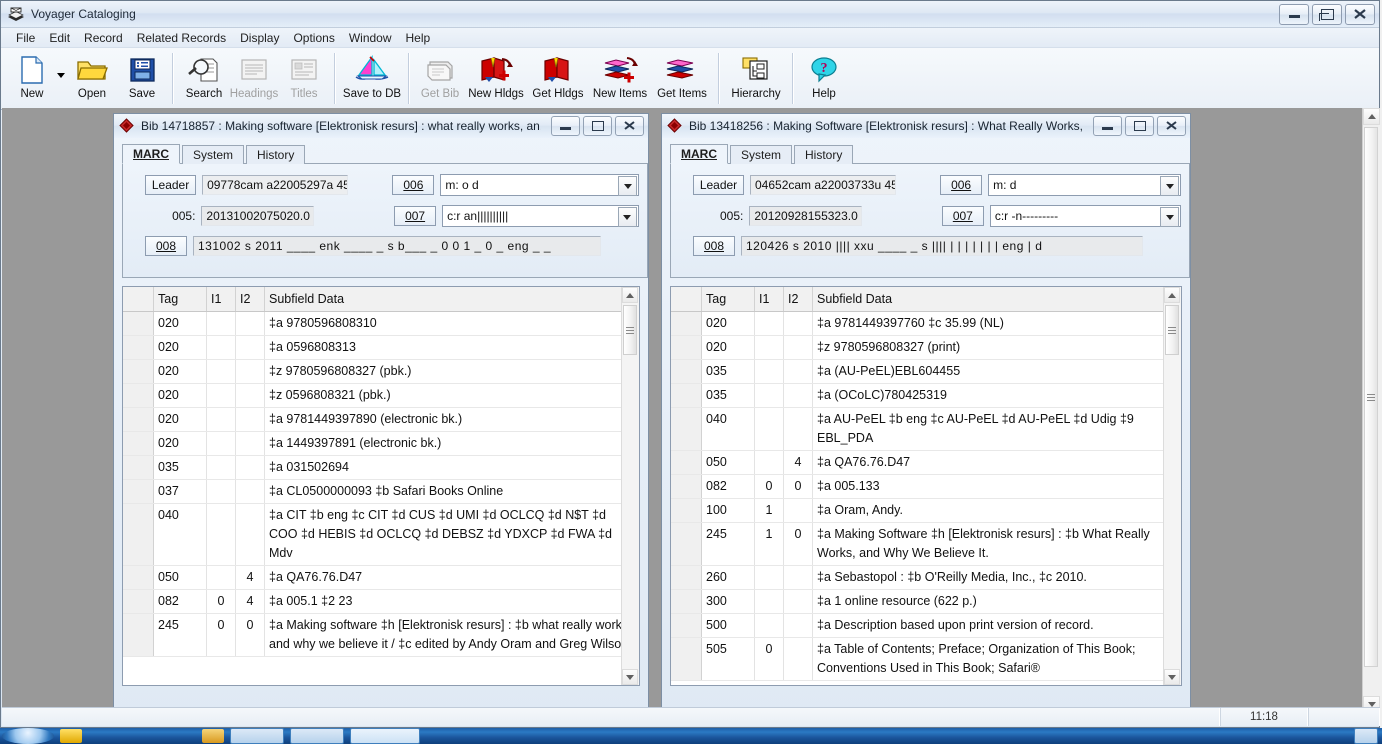 The image size is (1382, 744). What do you see at coordinates (824, 78) in the screenshot?
I see `toolbar-help-button: ? Help` at bounding box center [824, 78].